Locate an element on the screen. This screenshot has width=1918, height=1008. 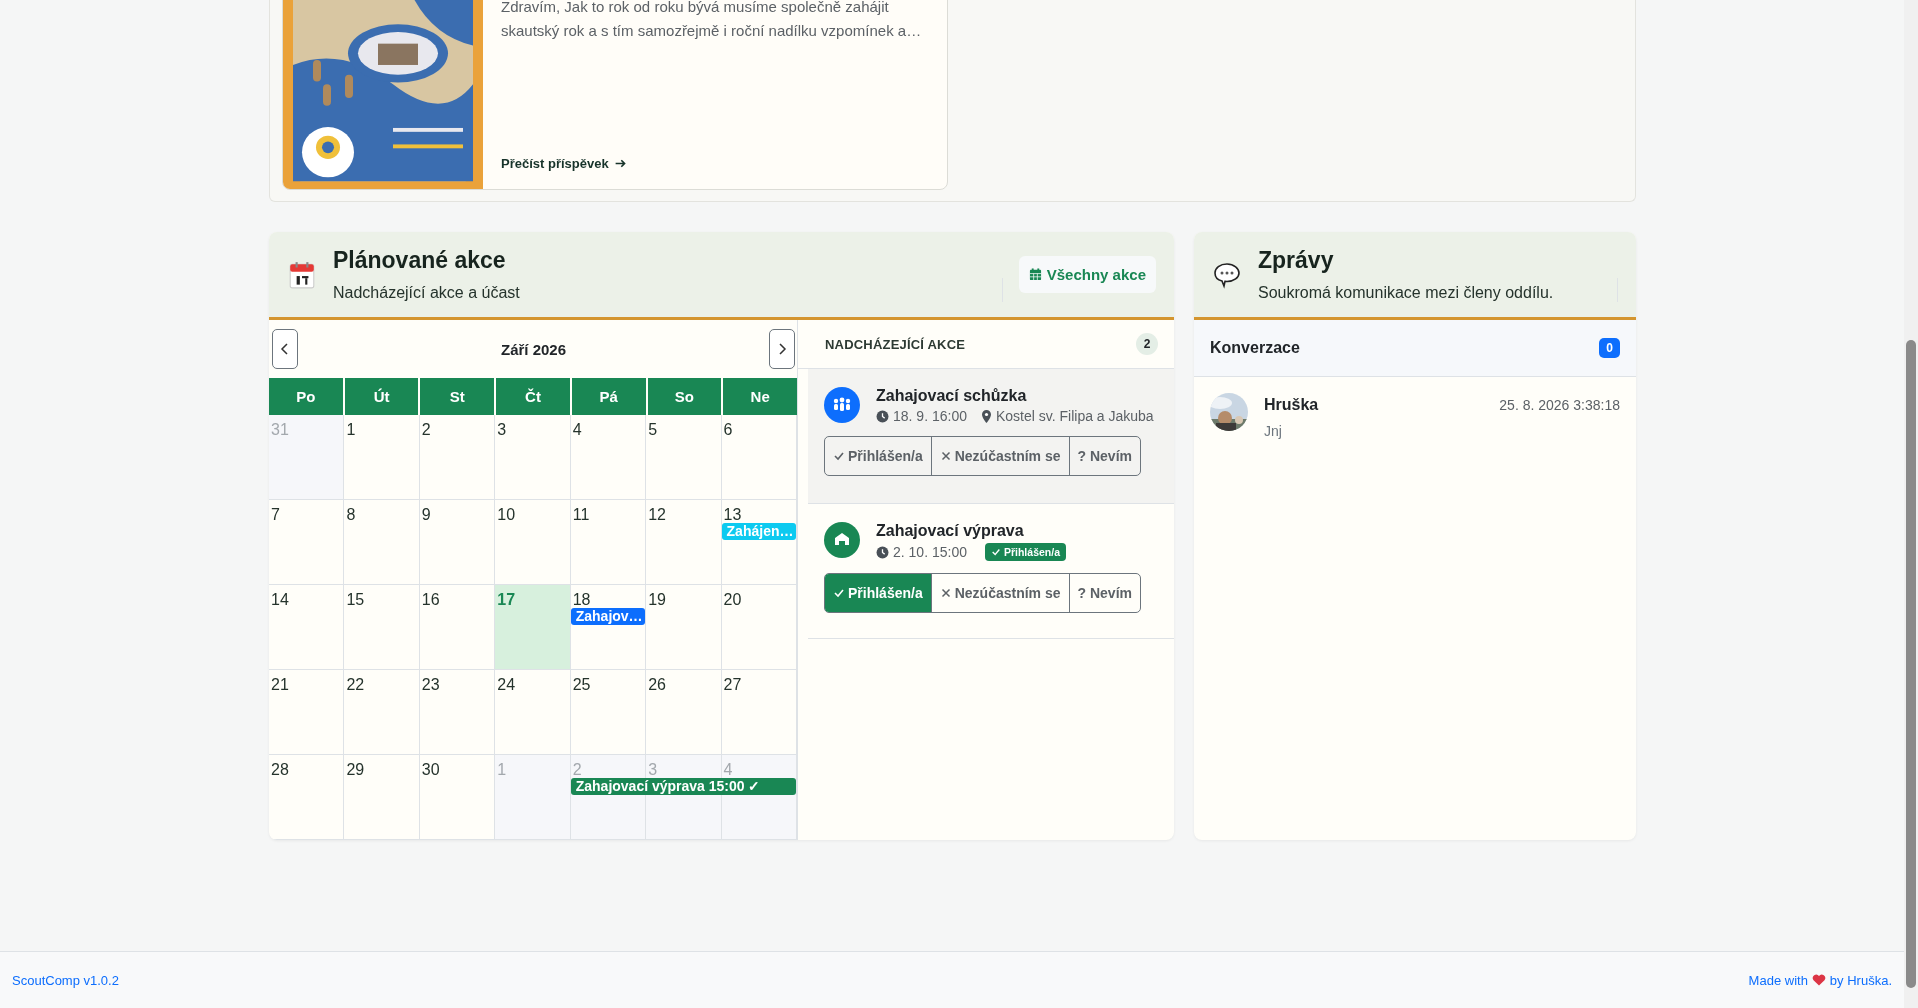
day-number: 2 is located at coordinates (426, 429).